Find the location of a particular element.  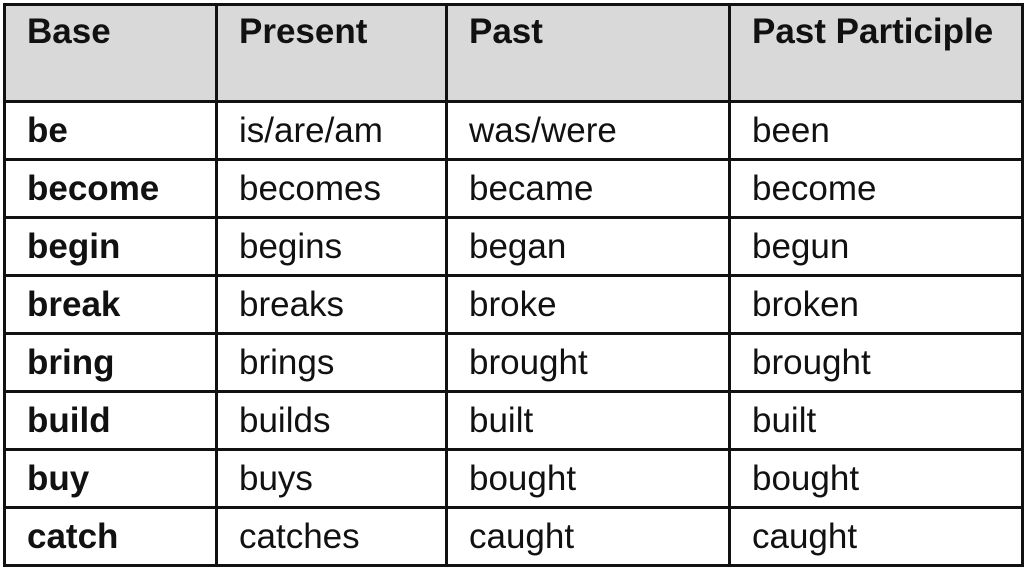

cell-present: breaks is located at coordinates (331, 304).